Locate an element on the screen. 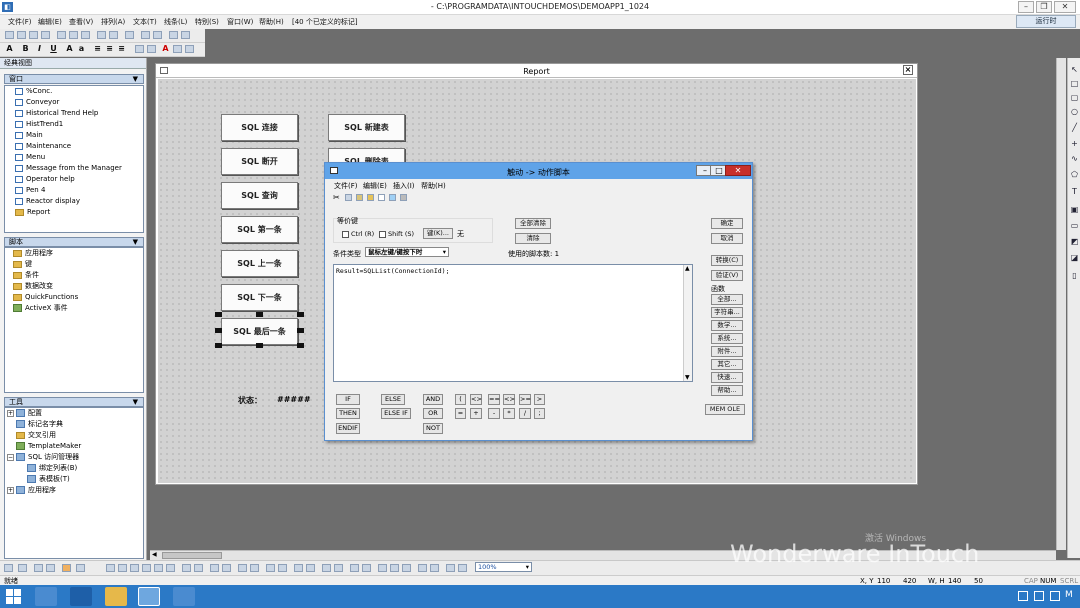  select-arrow-icon: ↖ is located at coordinates (1074, 69).